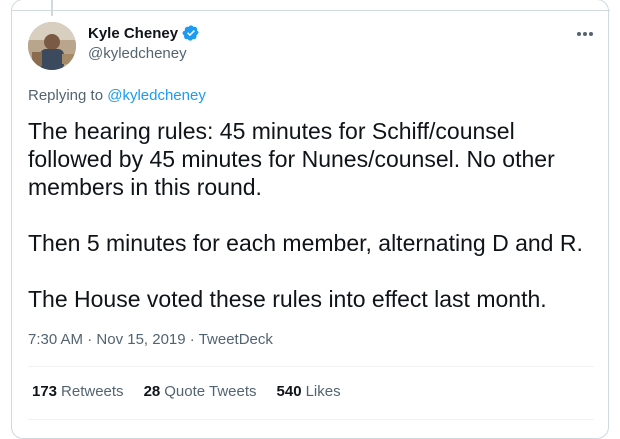 The height and width of the screenshot is (439, 620). I want to click on retweets-stat: 173 Retweets, so click(78, 391).